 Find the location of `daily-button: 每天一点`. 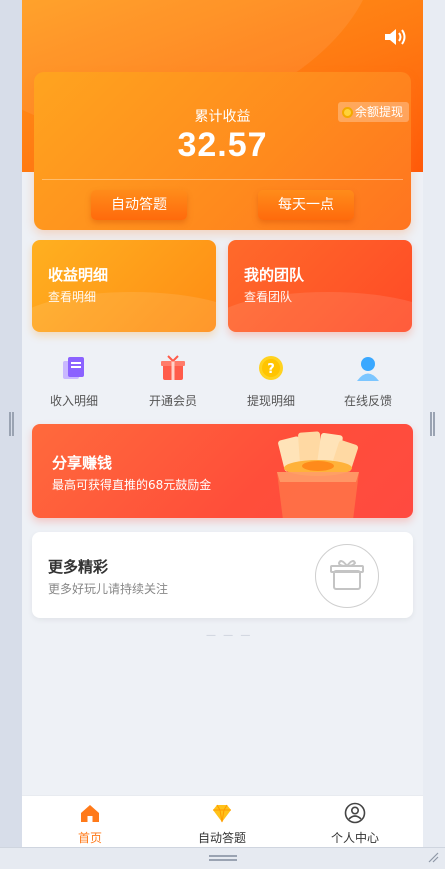

daily-button: 每天一点 is located at coordinates (306, 205).